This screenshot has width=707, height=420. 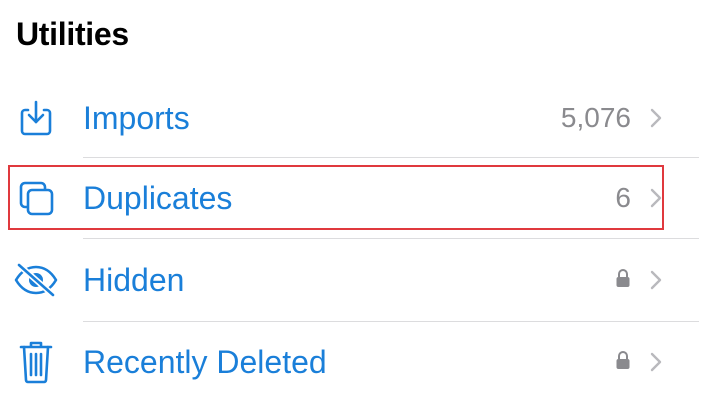 What do you see at coordinates (36, 198) in the screenshot?
I see `duplicates-icon` at bounding box center [36, 198].